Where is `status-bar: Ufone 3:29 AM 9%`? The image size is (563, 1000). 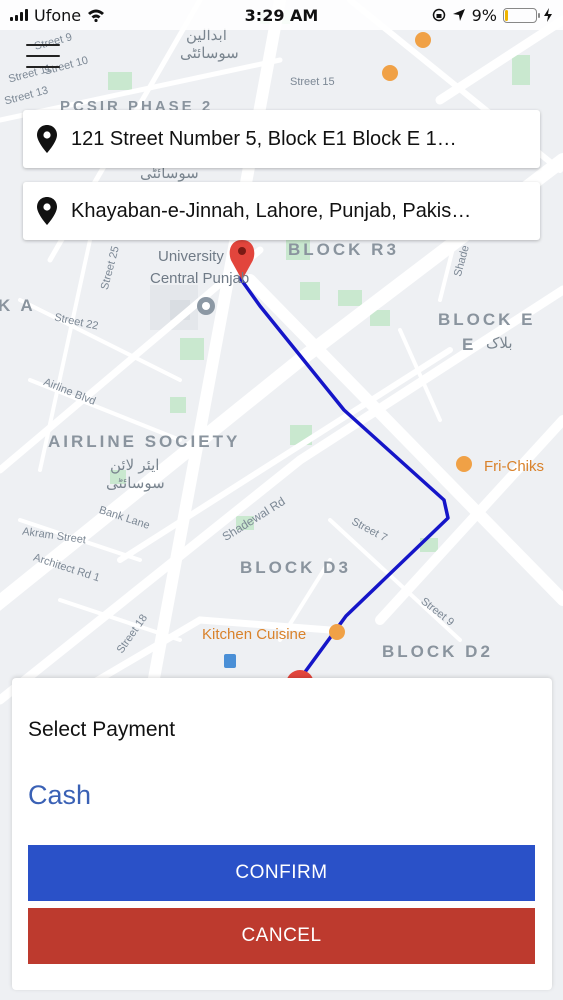
status-bar: Ufone 3:29 AM 9% is located at coordinates (281, 15).